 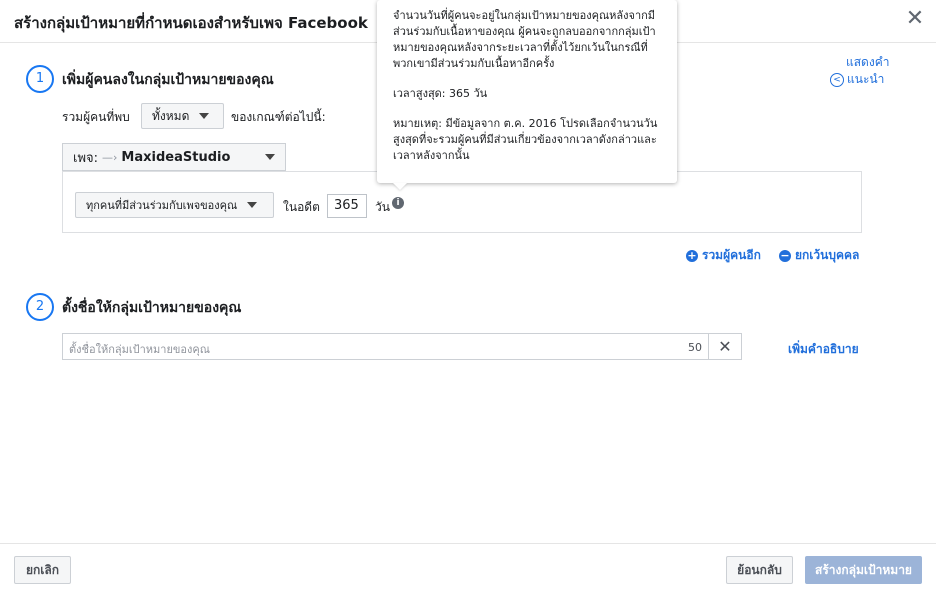 What do you see at coordinates (731, 255) in the screenshot?
I see `include-more-label: รวมผู้คนอีก` at bounding box center [731, 255].